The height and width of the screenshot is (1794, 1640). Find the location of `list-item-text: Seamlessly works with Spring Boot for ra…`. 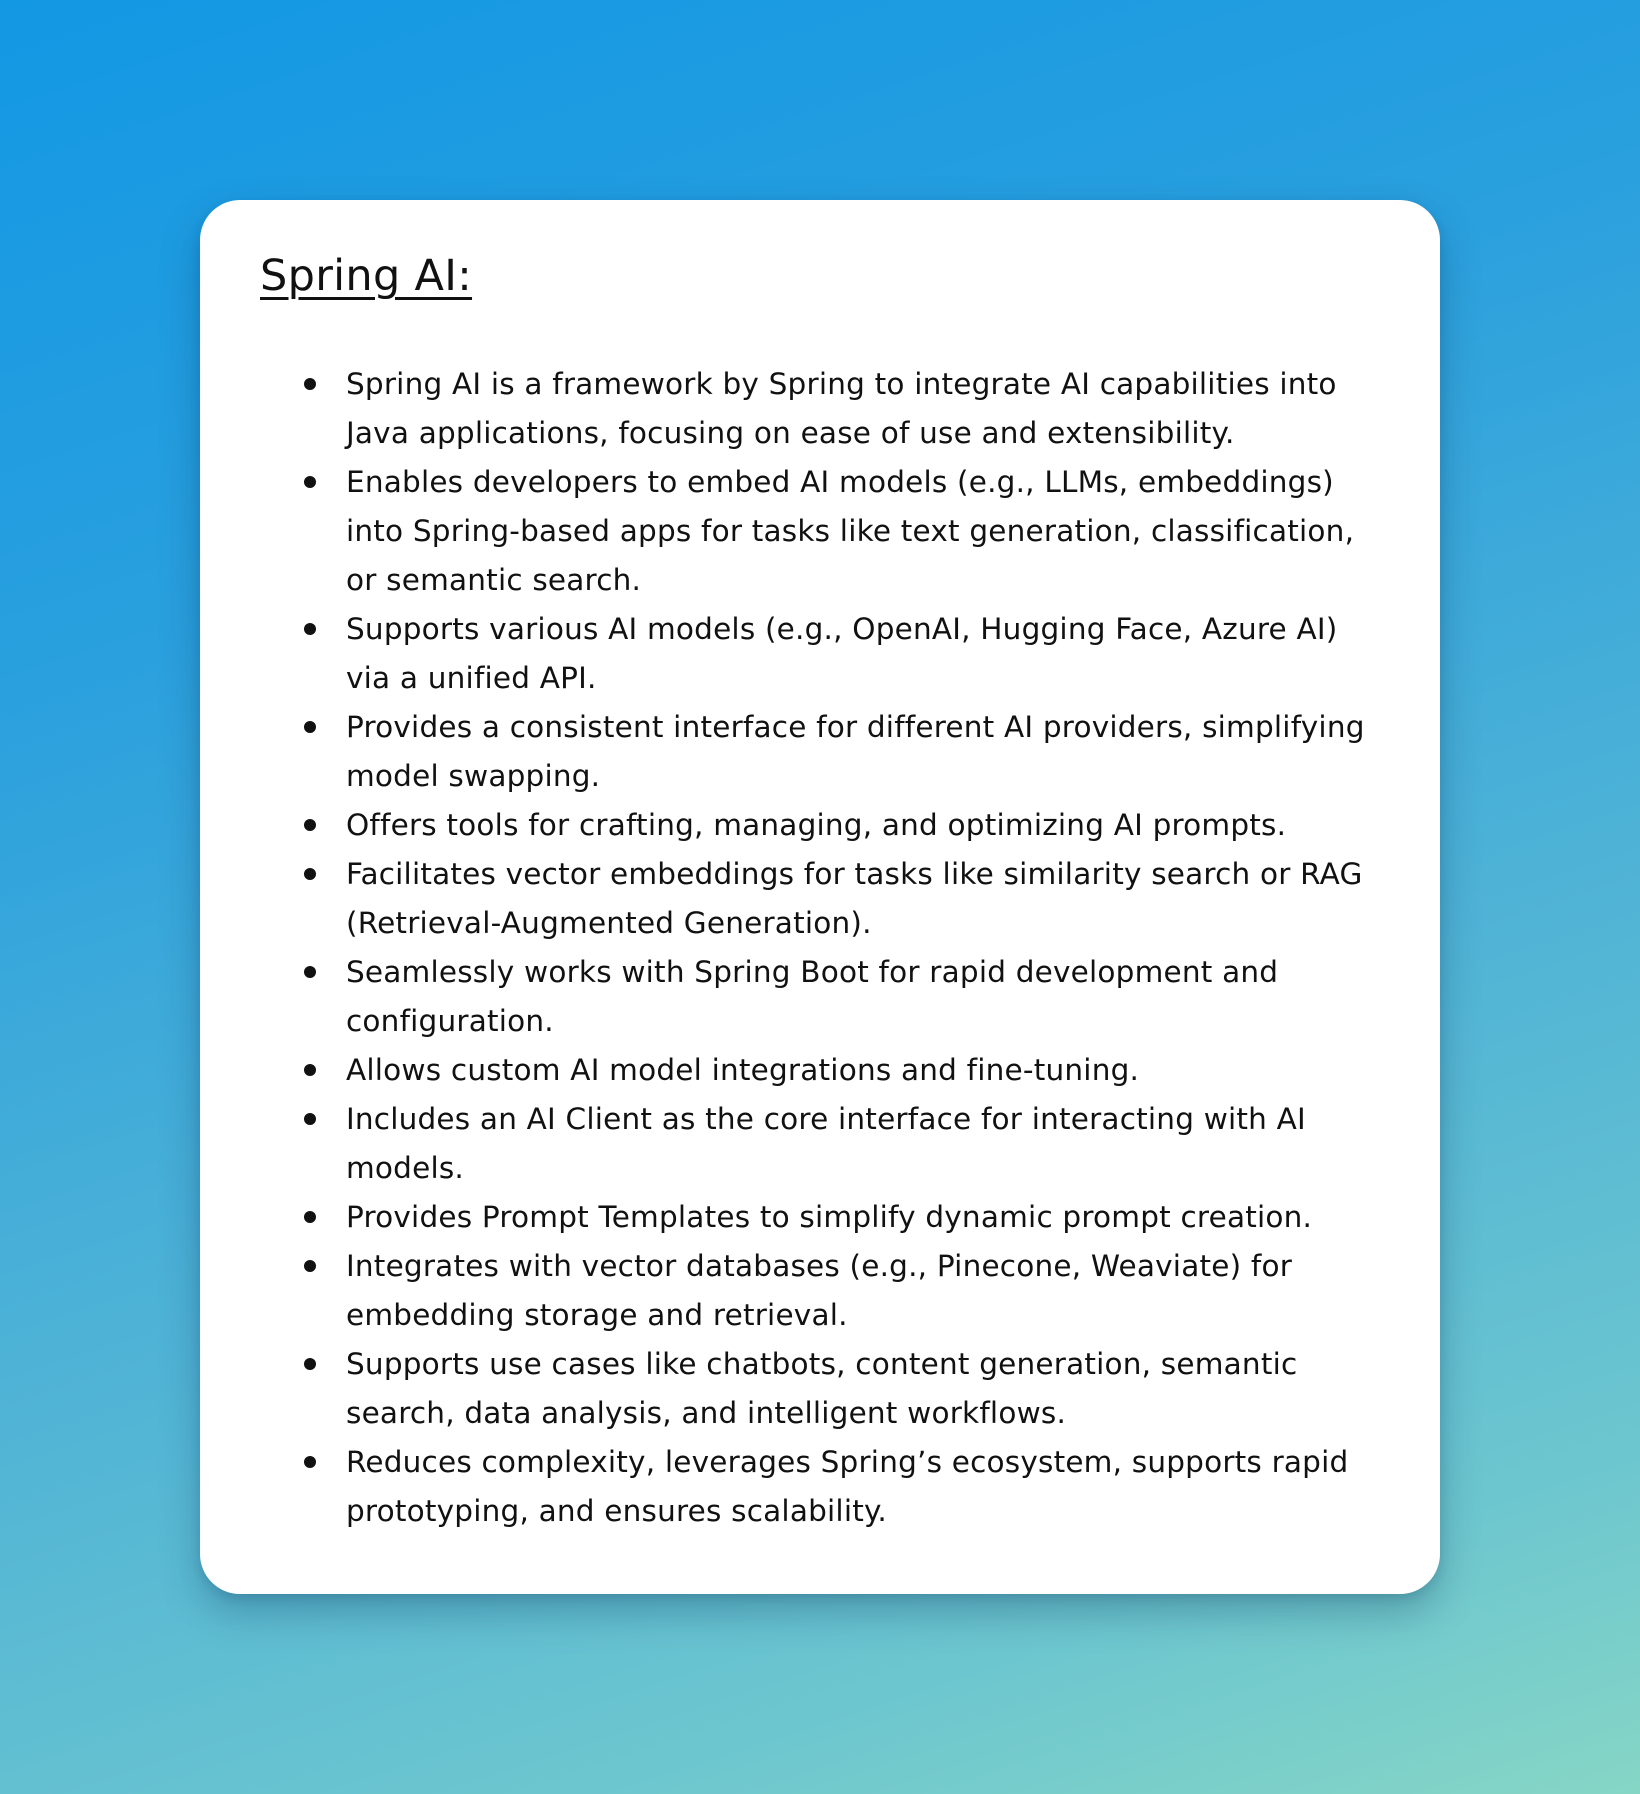

list-item-text: Seamlessly works with Spring Boot for ra… is located at coordinates (812, 996).